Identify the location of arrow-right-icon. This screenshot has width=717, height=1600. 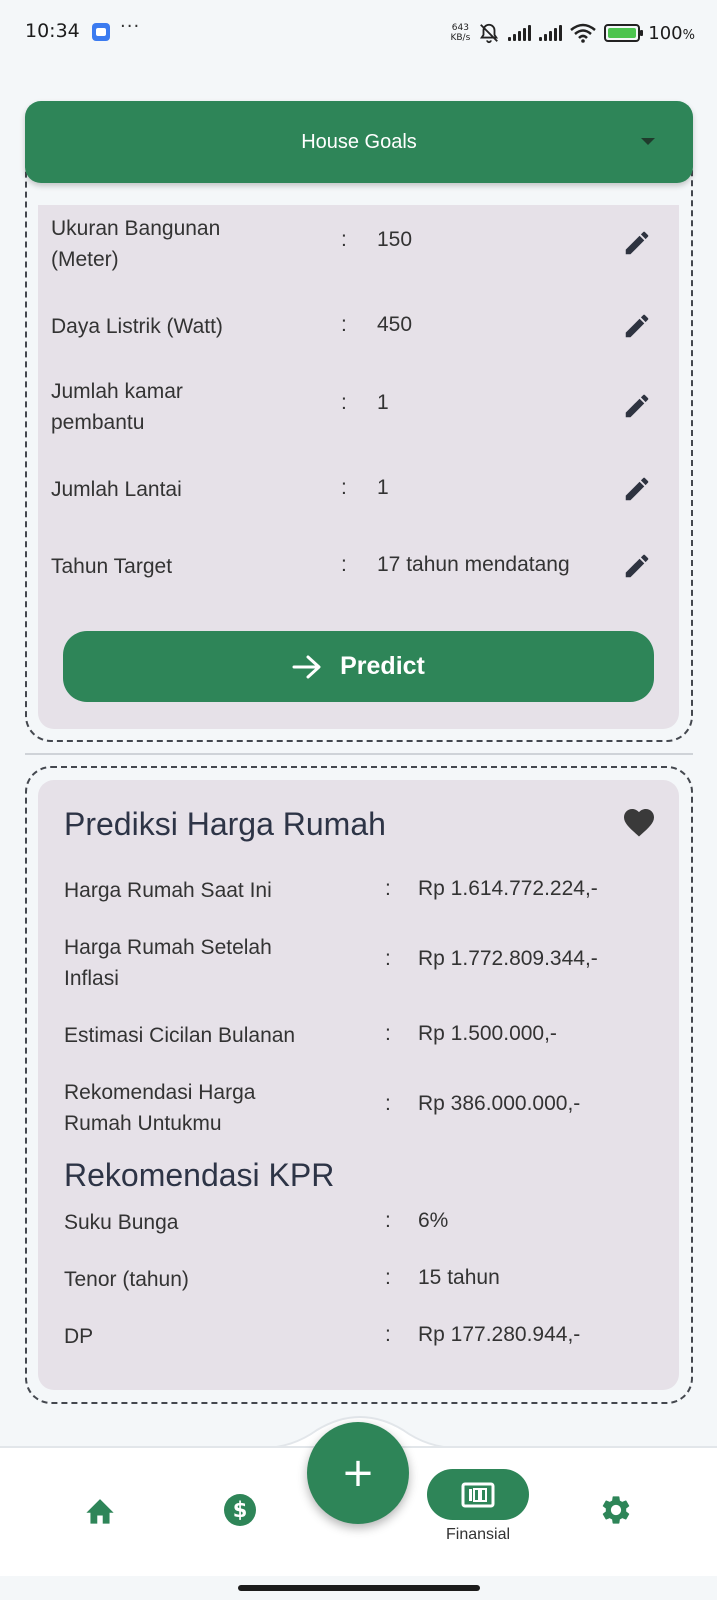
(306, 666).